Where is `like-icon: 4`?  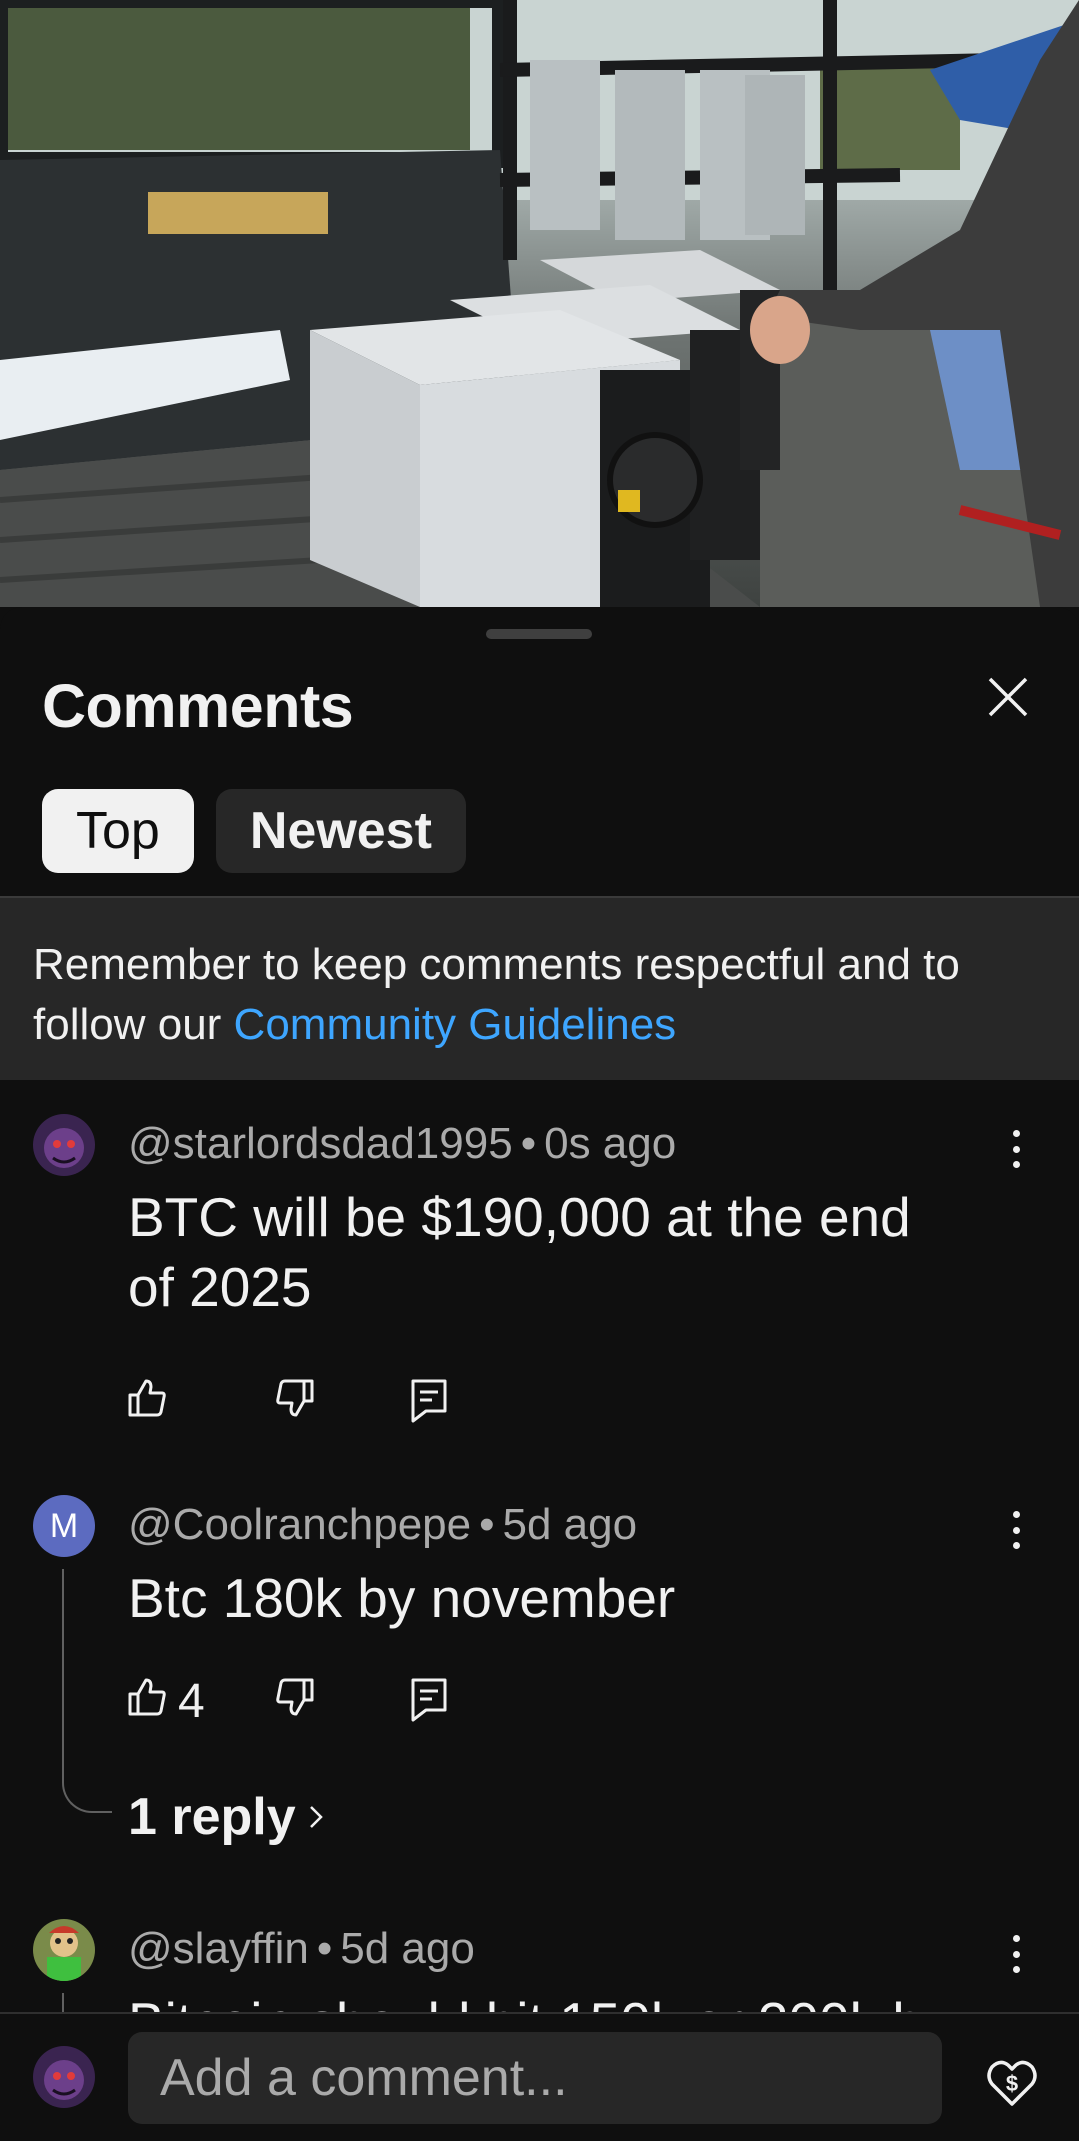
like-icon: 4 is located at coordinates (186, 1701).